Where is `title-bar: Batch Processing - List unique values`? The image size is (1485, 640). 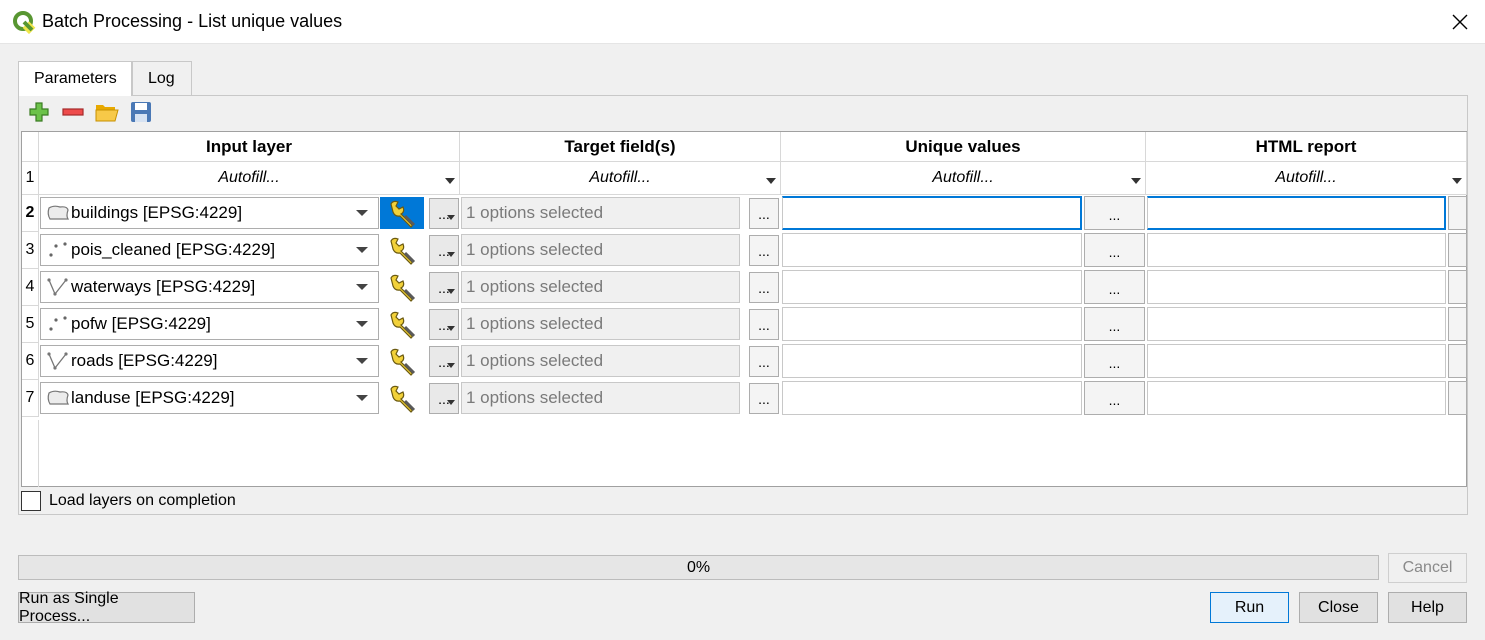
title-bar: Batch Processing - List unique values is located at coordinates (742, 22).